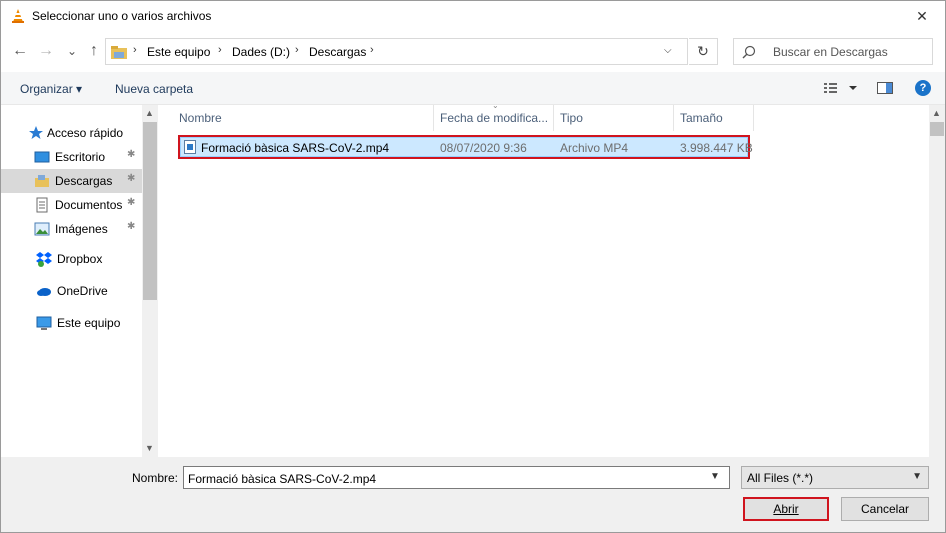 This screenshot has height=533, width=946. What do you see at coordinates (835, 477) in the screenshot?
I see `file-type-select: All Files (*.*) ▼` at bounding box center [835, 477].